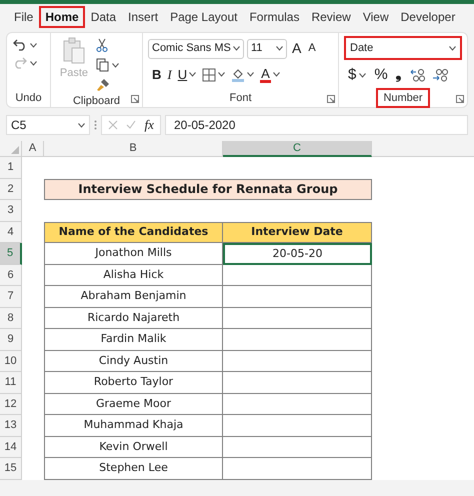  What do you see at coordinates (209, 75) in the screenshot?
I see `borders-icon` at bounding box center [209, 75].